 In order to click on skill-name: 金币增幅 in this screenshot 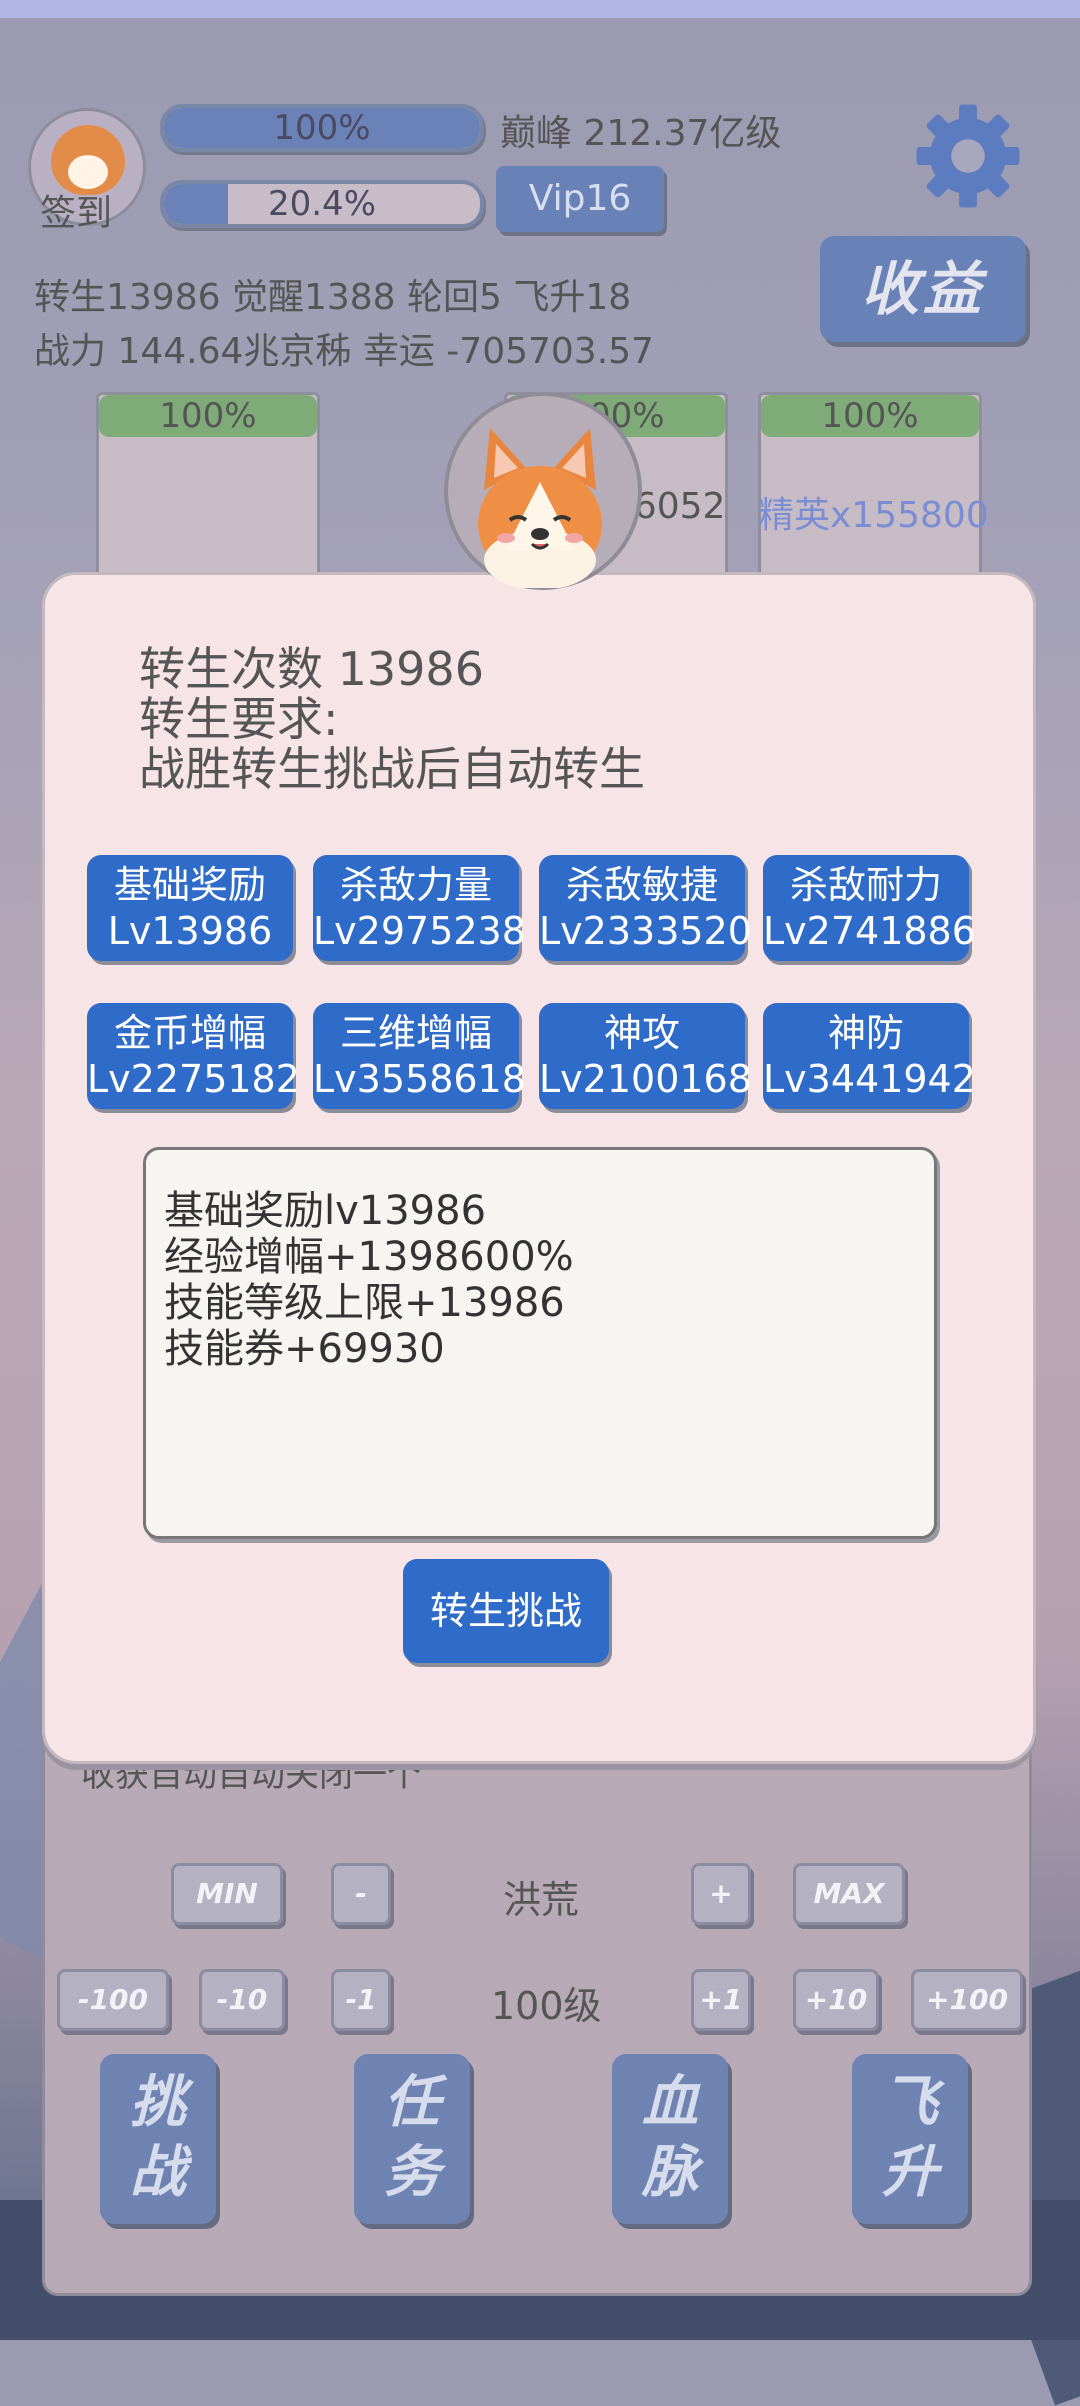, I will do `click(189, 1033)`.